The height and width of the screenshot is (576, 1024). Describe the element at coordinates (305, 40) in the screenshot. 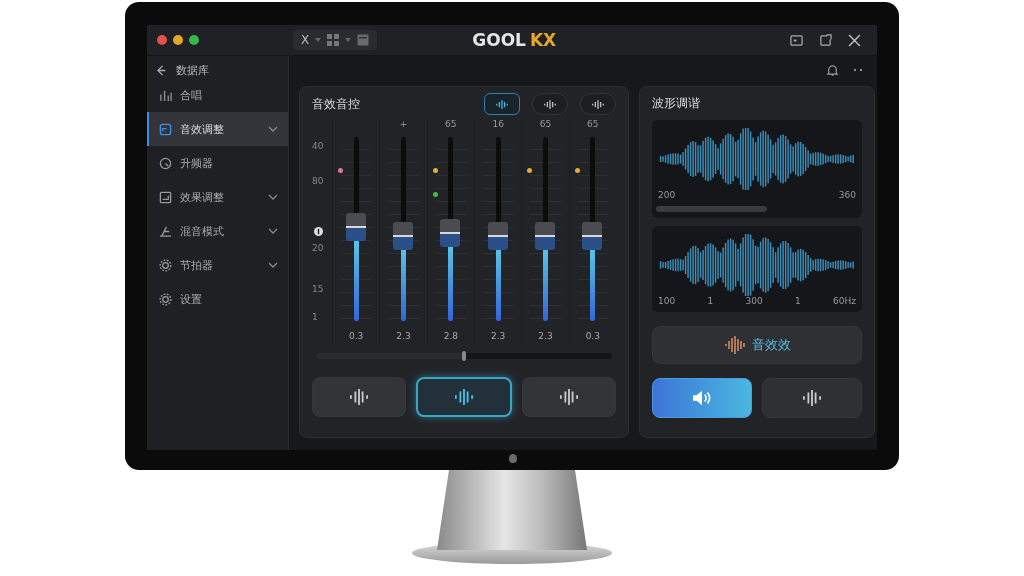

I see `toolbar-label: X` at that location.